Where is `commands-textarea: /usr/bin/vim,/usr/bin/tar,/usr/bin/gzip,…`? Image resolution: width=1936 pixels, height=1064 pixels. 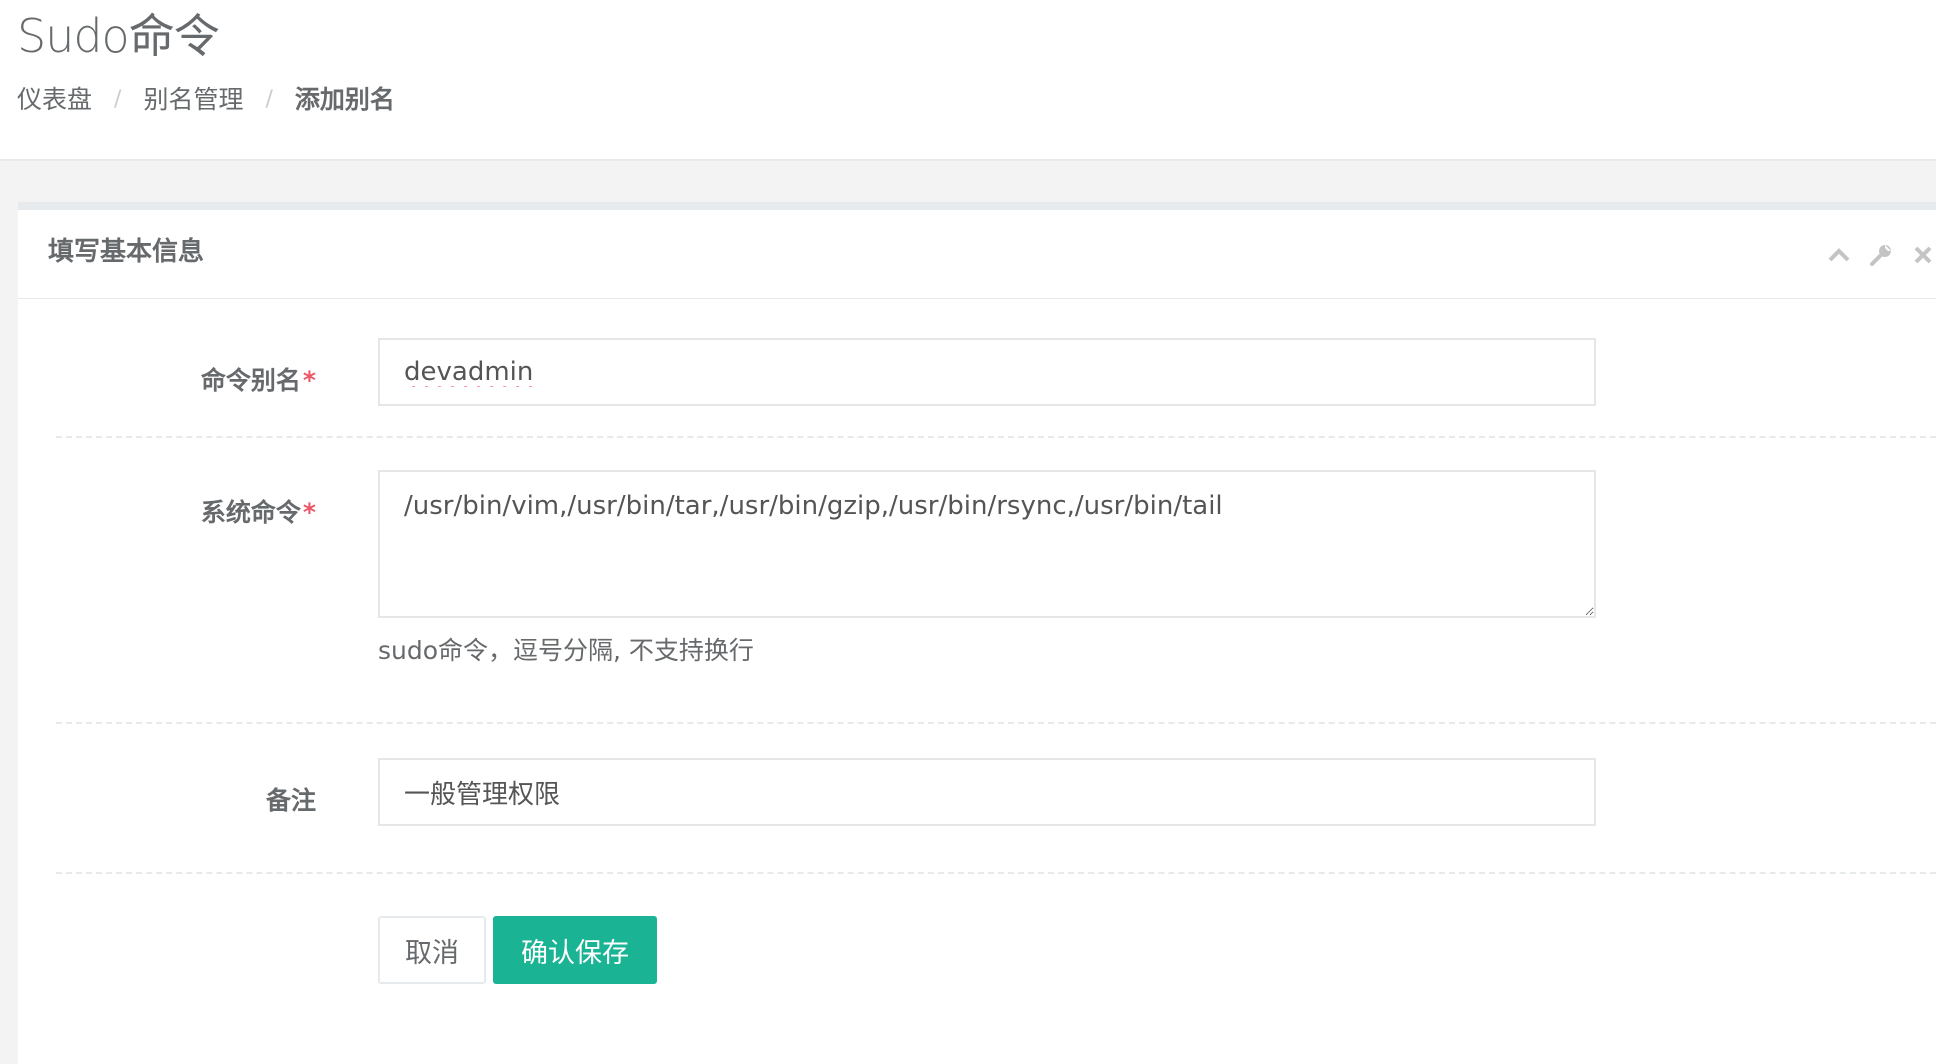
commands-textarea: /usr/bin/vim,/usr/bin/tar,/usr/bin/gzip,… is located at coordinates (987, 544).